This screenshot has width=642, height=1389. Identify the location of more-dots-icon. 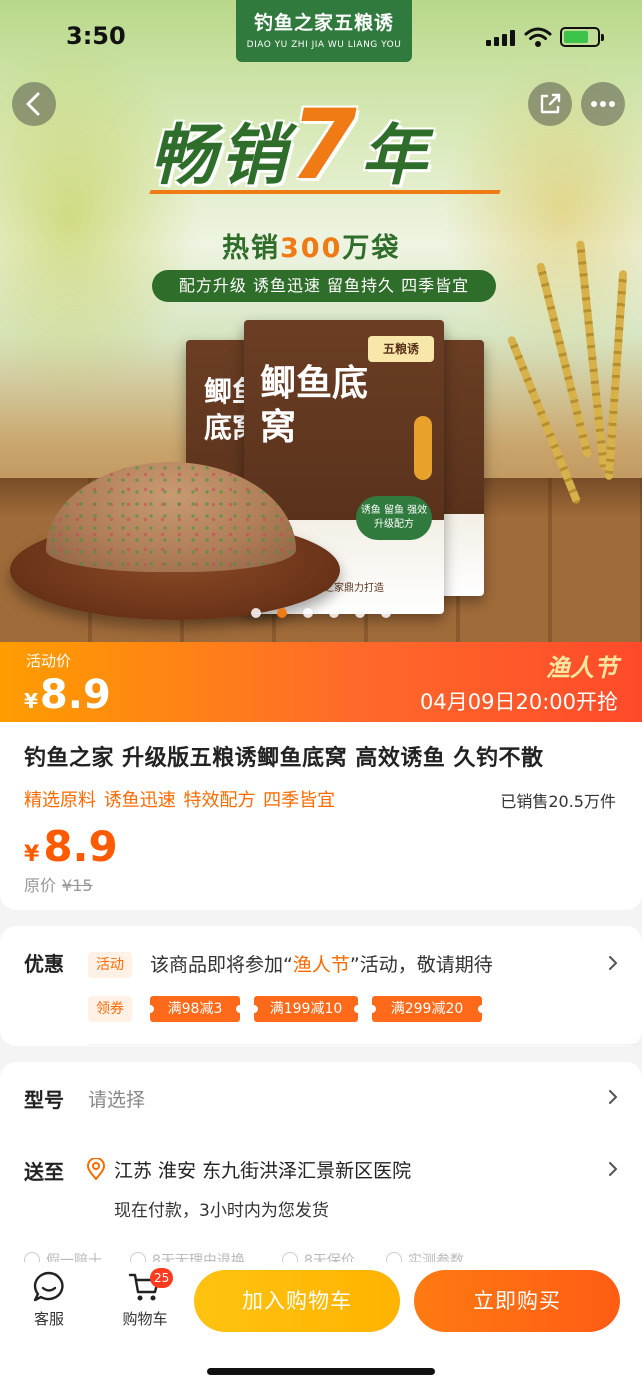
(603, 104).